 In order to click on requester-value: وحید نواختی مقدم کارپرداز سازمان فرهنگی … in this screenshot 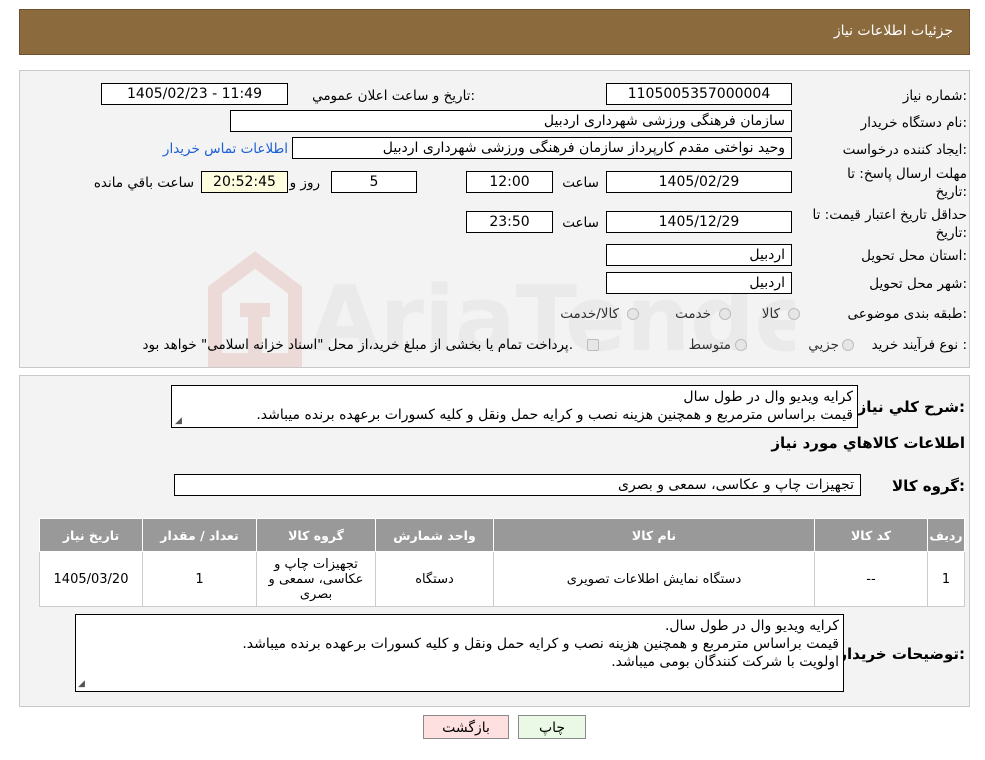, I will do `click(542, 148)`.